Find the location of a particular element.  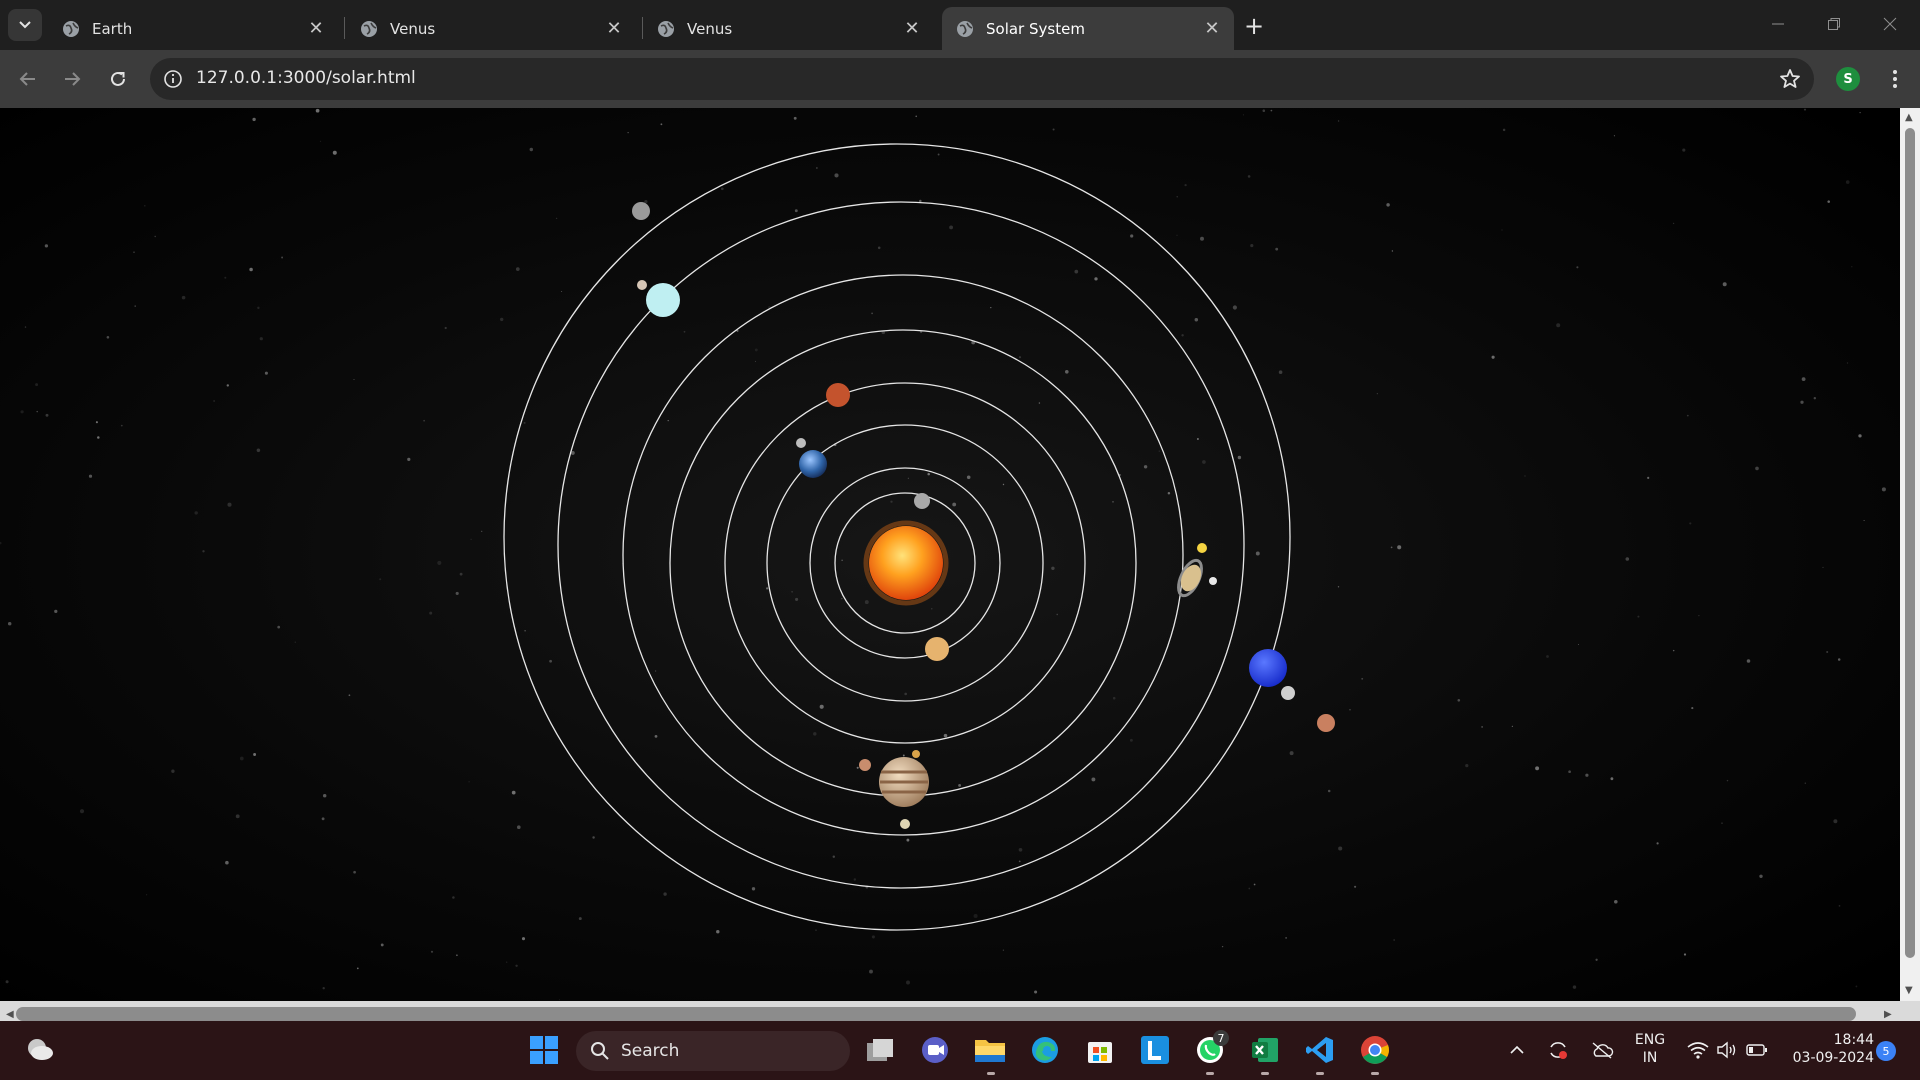

battery-status is located at coordinates (1757, 1050).